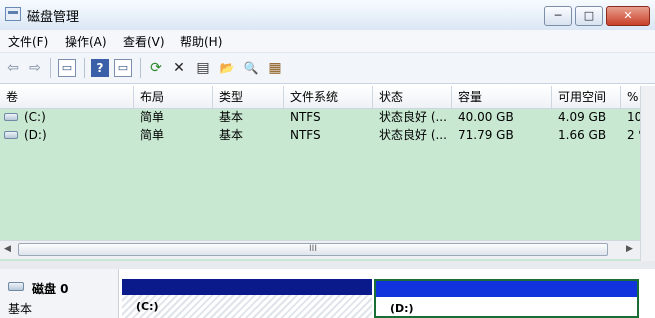 Image resolution: width=655 pixels, height=318 pixels. Describe the element at coordinates (248, 97) in the screenshot. I see `column-type: 类型` at that location.